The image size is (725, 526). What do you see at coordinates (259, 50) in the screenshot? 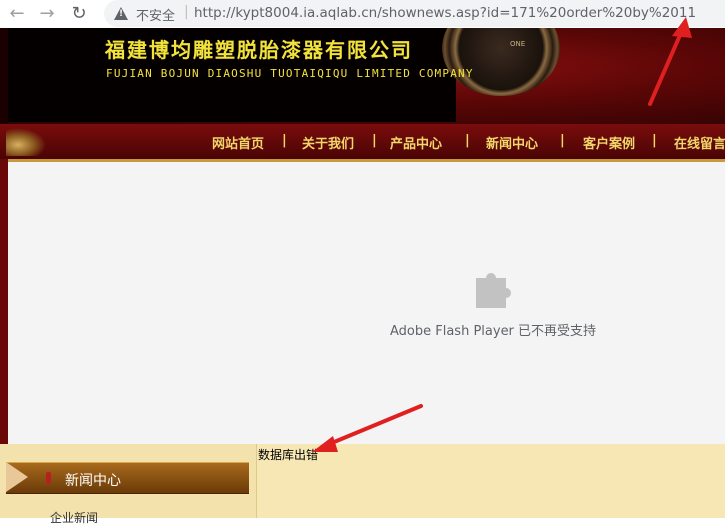
I see `company-name-cn: 福建博均雕塑脱胎漆器有限公司` at bounding box center [259, 50].